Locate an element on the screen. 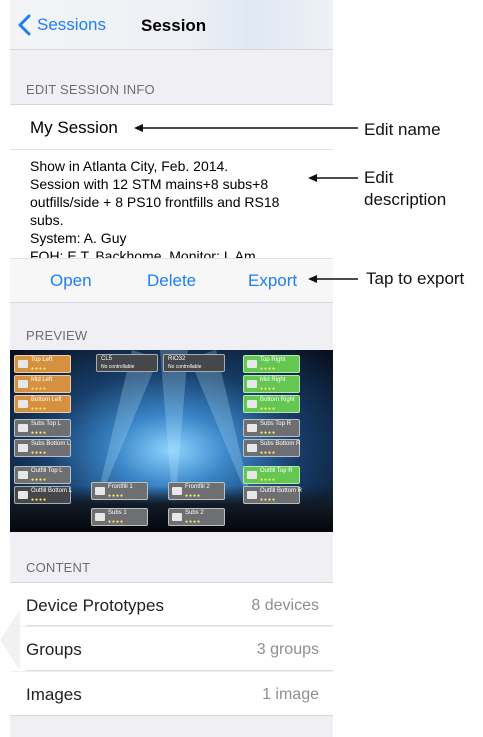 Image resolution: width=483 pixels, height=737 pixels. annotation-edit-name: Edit name is located at coordinates (402, 129).